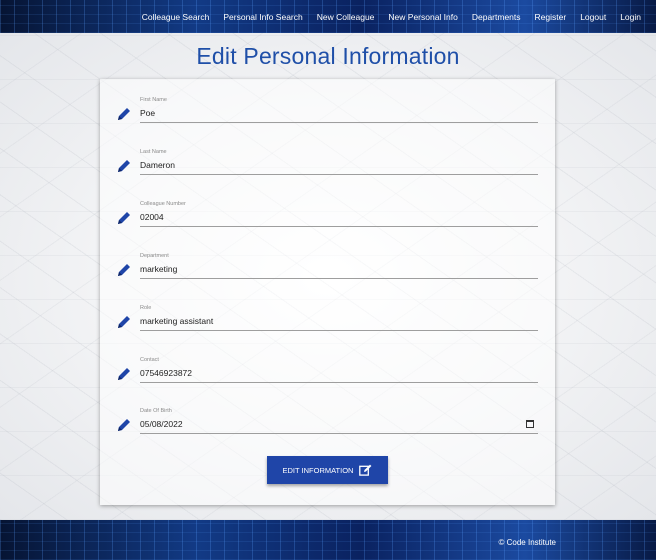 This screenshot has width=656, height=560. Describe the element at coordinates (156, 411) in the screenshot. I see `date-of-birth-label: Date Of Birth` at that location.